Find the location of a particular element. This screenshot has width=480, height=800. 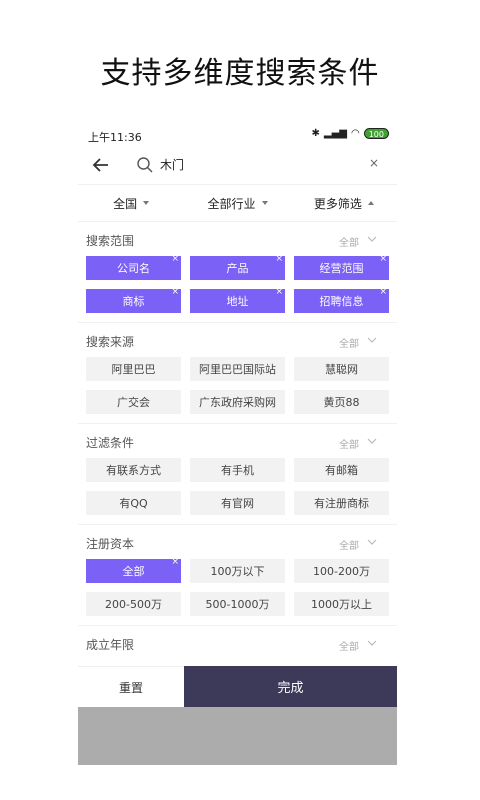

section-header: 搜索来源 全部 is located at coordinates (237, 340).